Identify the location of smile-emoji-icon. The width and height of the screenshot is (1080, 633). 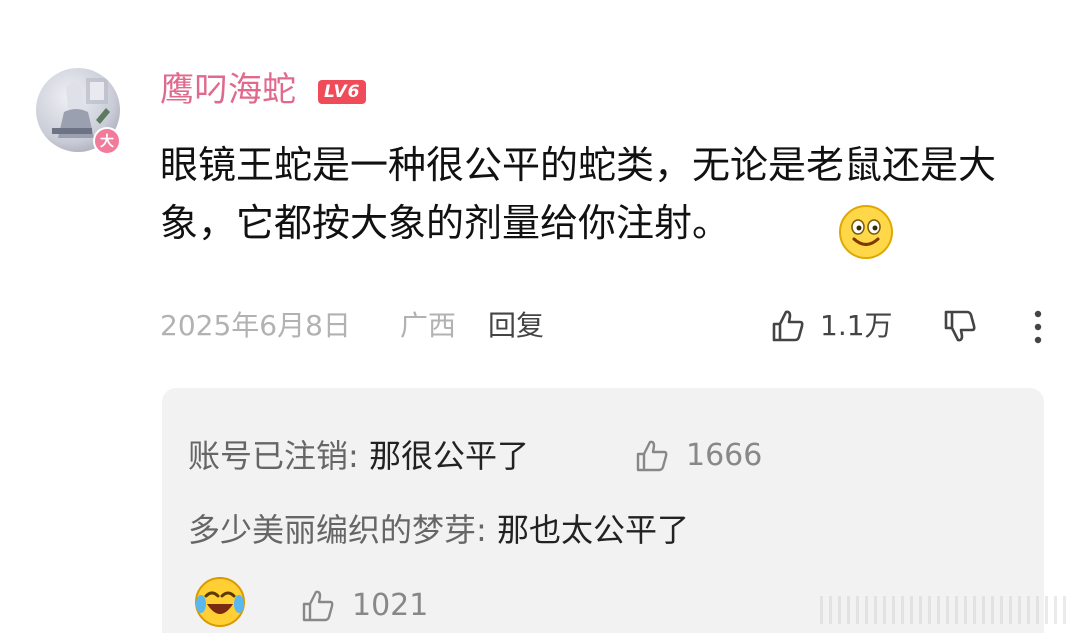
(866, 232).